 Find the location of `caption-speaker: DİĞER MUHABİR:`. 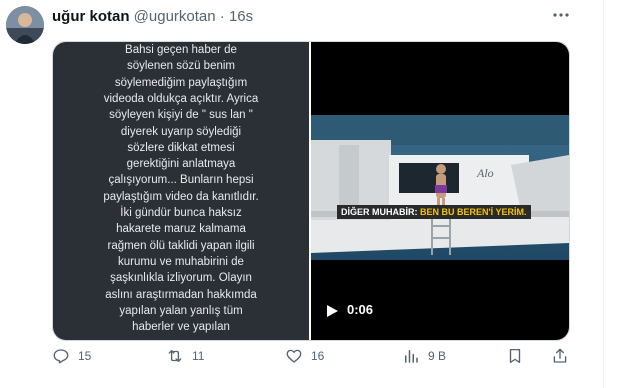

caption-speaker: DİĞER MUHABİR: is located at coordinates (380, 212).